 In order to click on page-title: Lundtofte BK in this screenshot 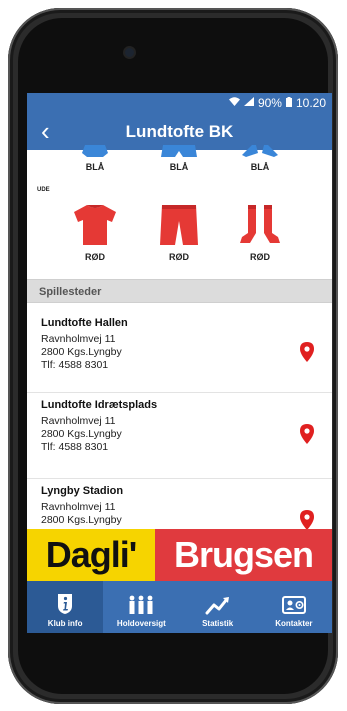, I will do `click(179, 131)`.